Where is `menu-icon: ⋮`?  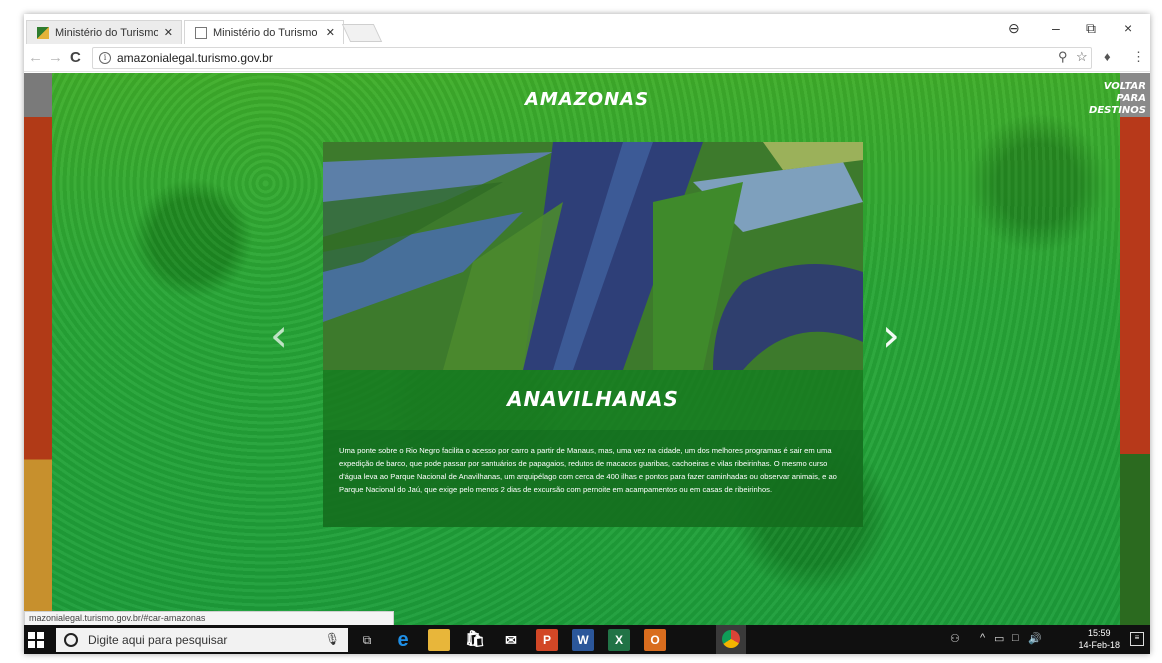
menu-icon: ⋮ is located at coordinates (1138, 57).